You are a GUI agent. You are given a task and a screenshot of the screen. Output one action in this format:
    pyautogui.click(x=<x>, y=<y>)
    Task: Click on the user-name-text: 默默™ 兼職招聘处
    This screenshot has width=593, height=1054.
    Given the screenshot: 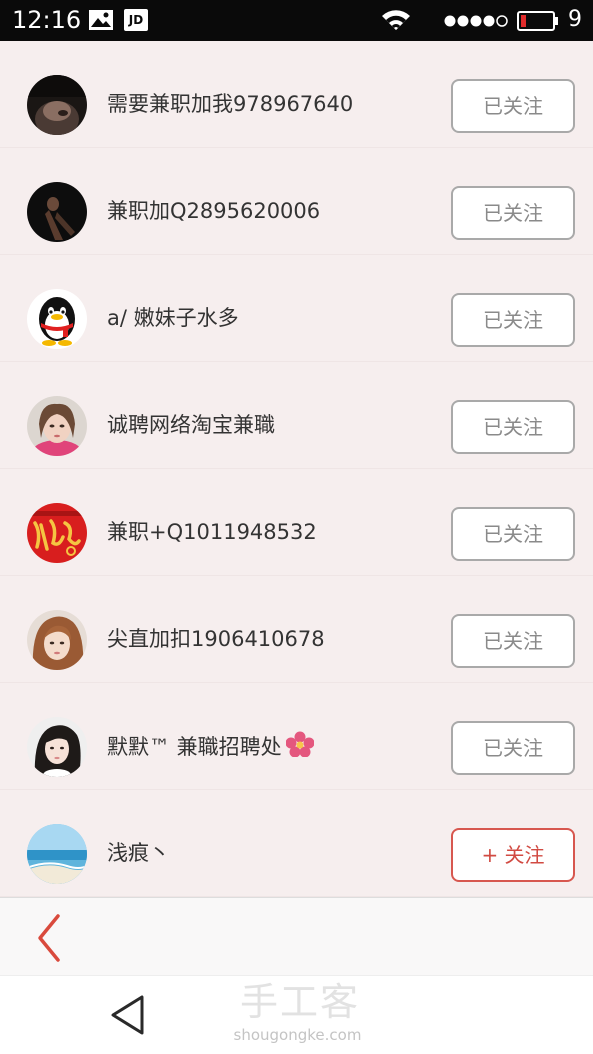 What is the action you would take?
    pyautogui.click(x=194, y=747)
    